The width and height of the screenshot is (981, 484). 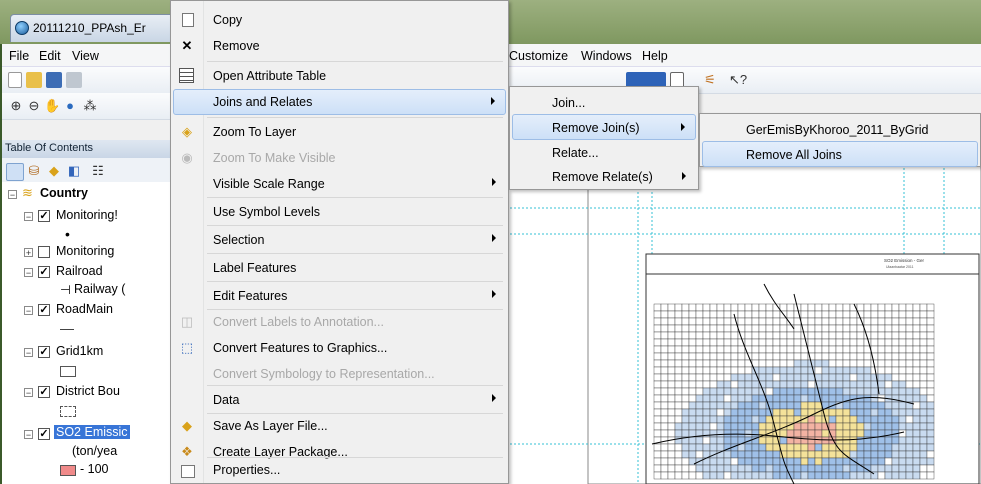 What do you see at coordinates (606, 56) in the screenshot?
I see `menu-windows: Windows` at bounding box center [606, 56].